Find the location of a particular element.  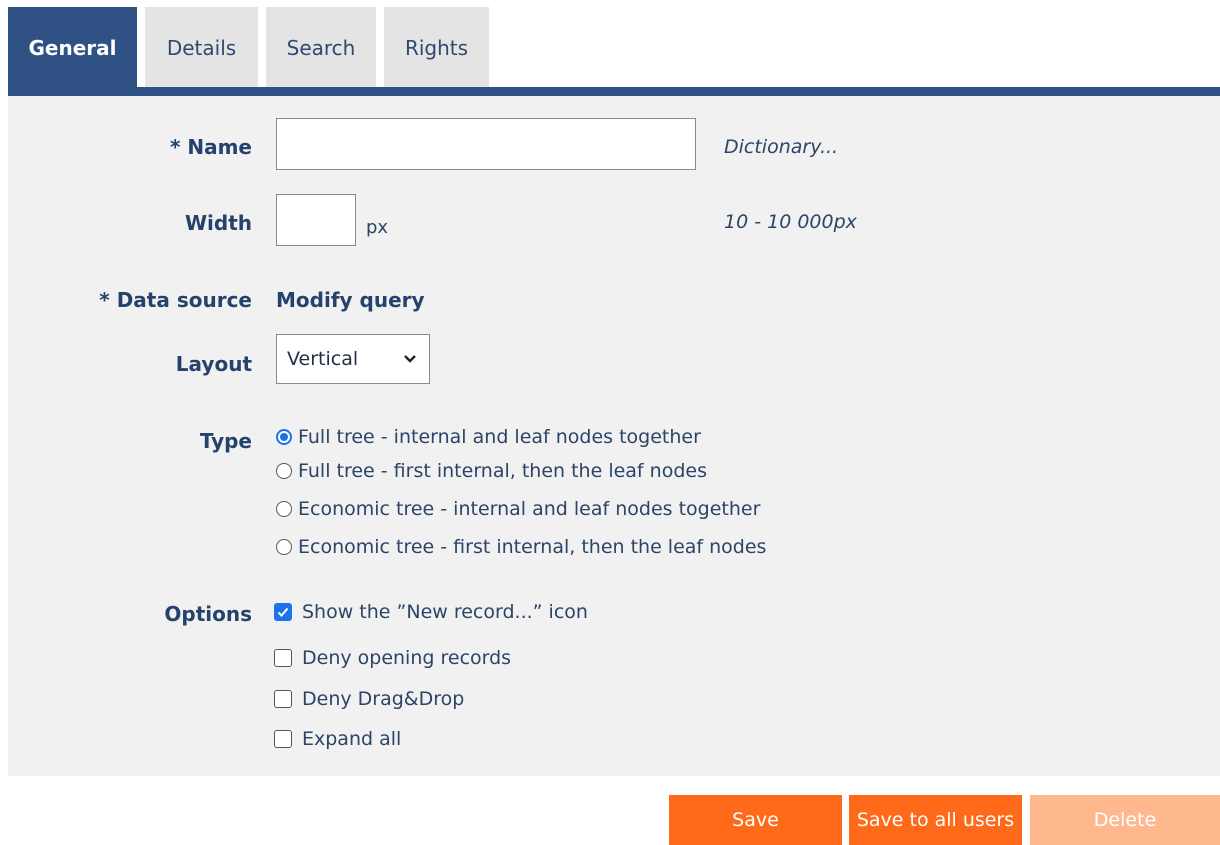

option-label: Deny Drag&Drop is located at coordinates (383, 699).